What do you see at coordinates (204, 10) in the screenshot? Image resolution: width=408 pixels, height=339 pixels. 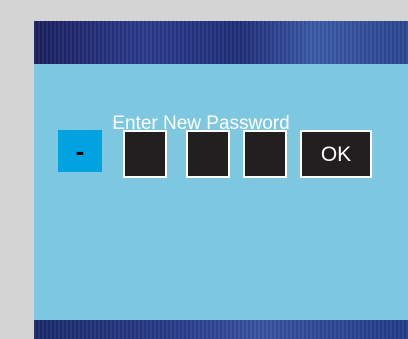 I see `outer-frame-top` at bounding box center [204, 10].